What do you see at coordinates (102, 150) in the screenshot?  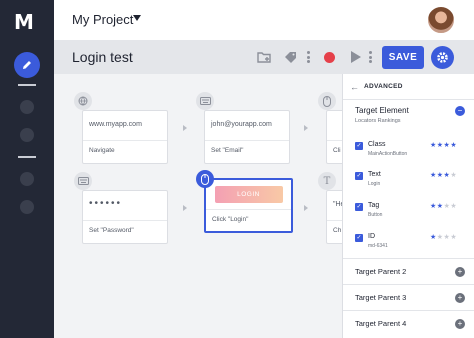 I see `step-action: Navigate` at bounding box center [102, 150].